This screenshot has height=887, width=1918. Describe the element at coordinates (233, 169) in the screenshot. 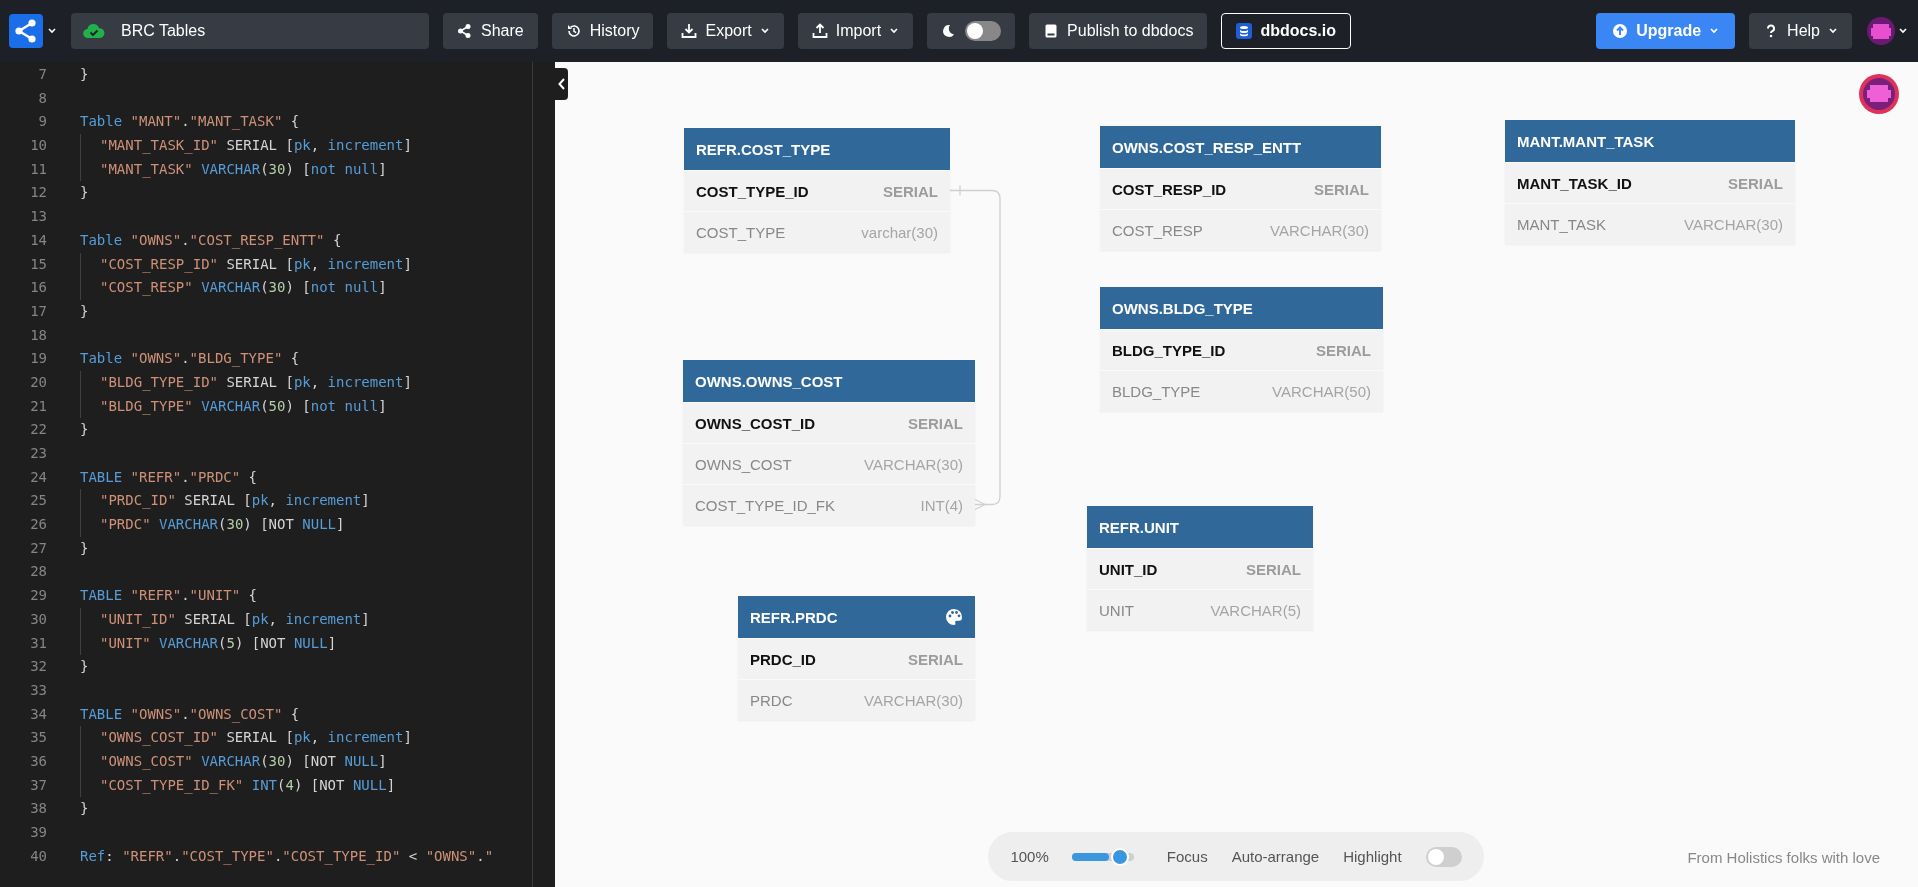

I see `code-line: "MANT_TASK" VARCHAR(30) [not null]` at that location.